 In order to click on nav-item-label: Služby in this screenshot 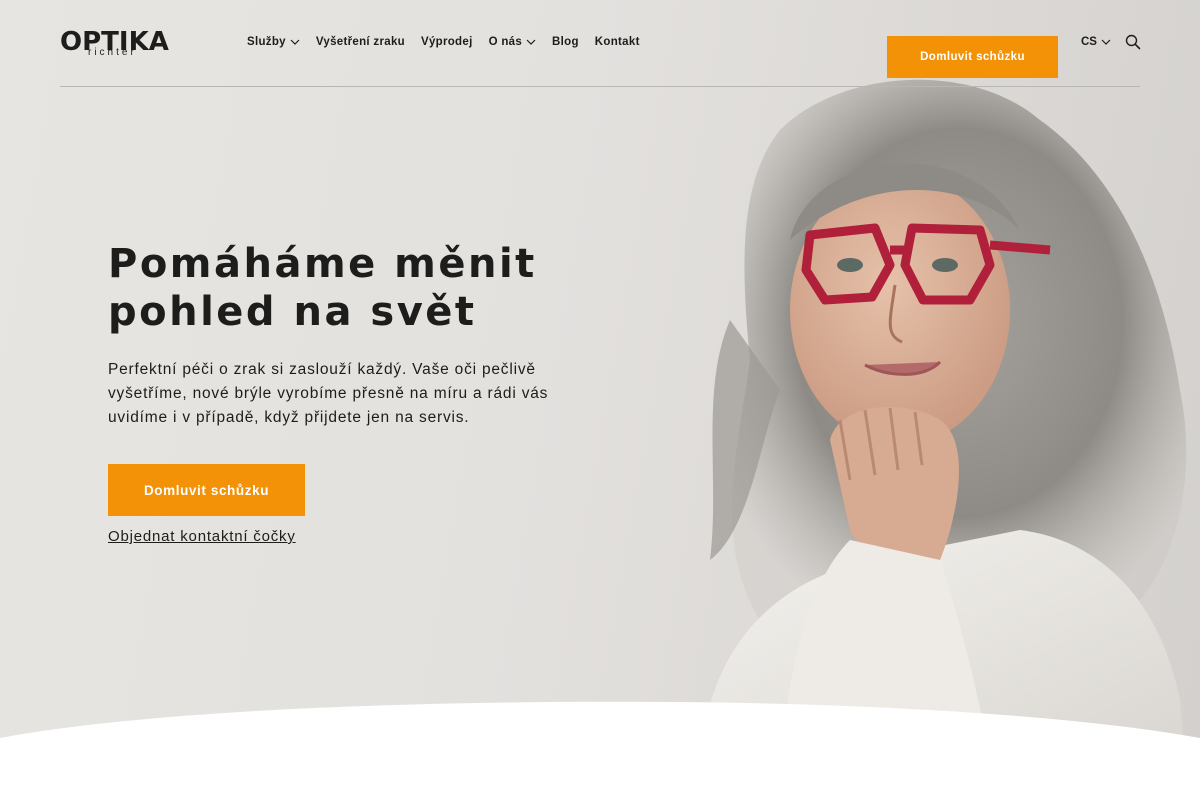, I will do `click(266, 42)`.